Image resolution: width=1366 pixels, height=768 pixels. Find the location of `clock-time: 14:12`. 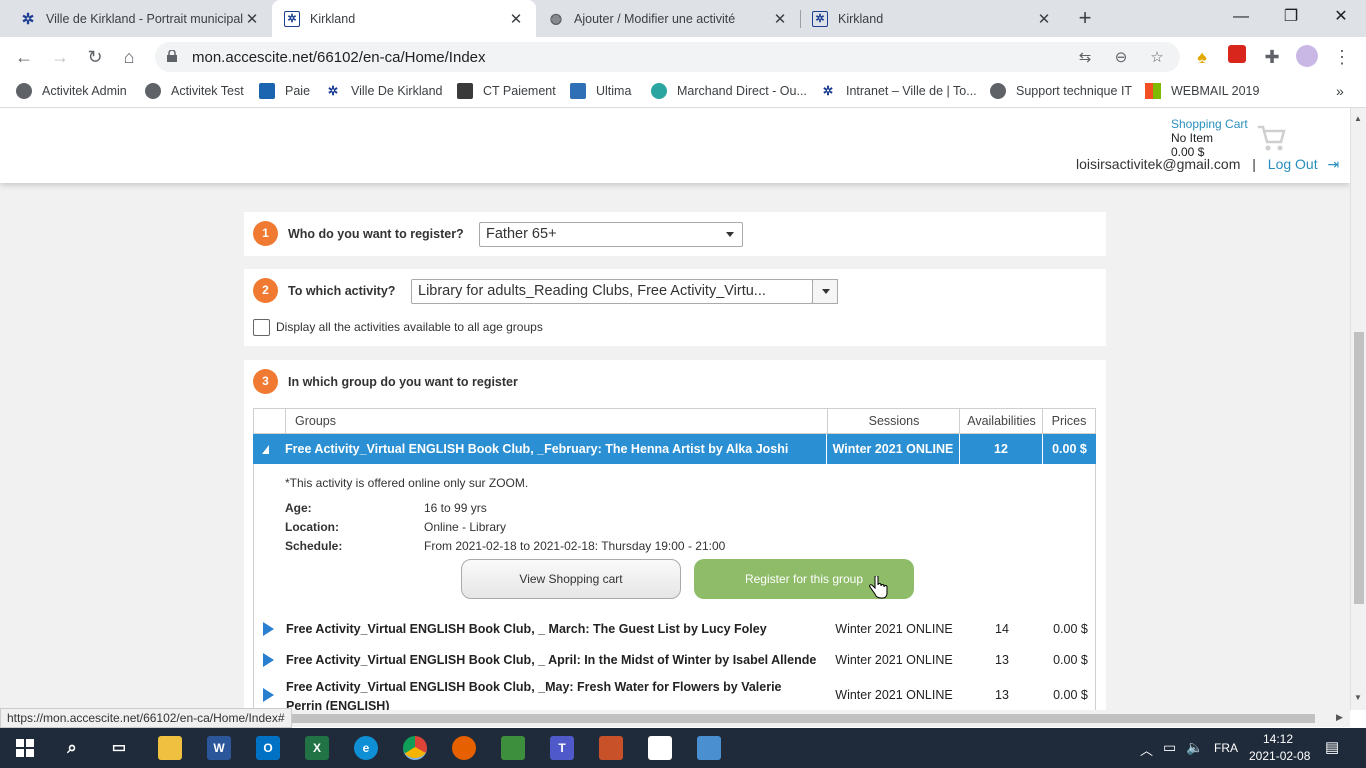

clock-time: 14:12 is located at coordinates (1278, 739).